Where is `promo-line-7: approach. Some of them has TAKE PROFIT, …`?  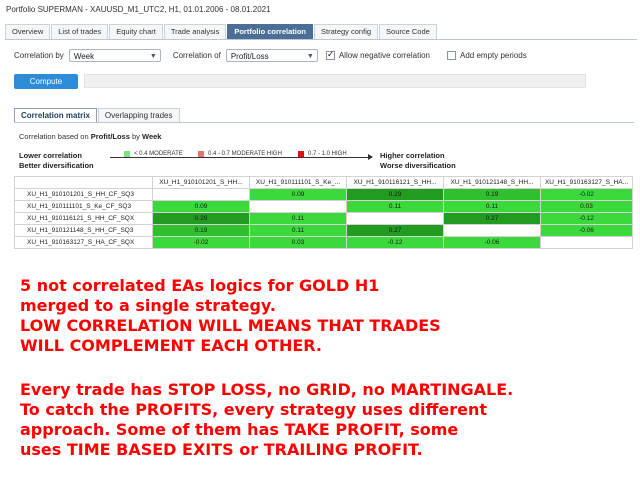
promo-line-7: approach. Some of them has TAKE PROFIT, … is located at coordinates (239, 429).